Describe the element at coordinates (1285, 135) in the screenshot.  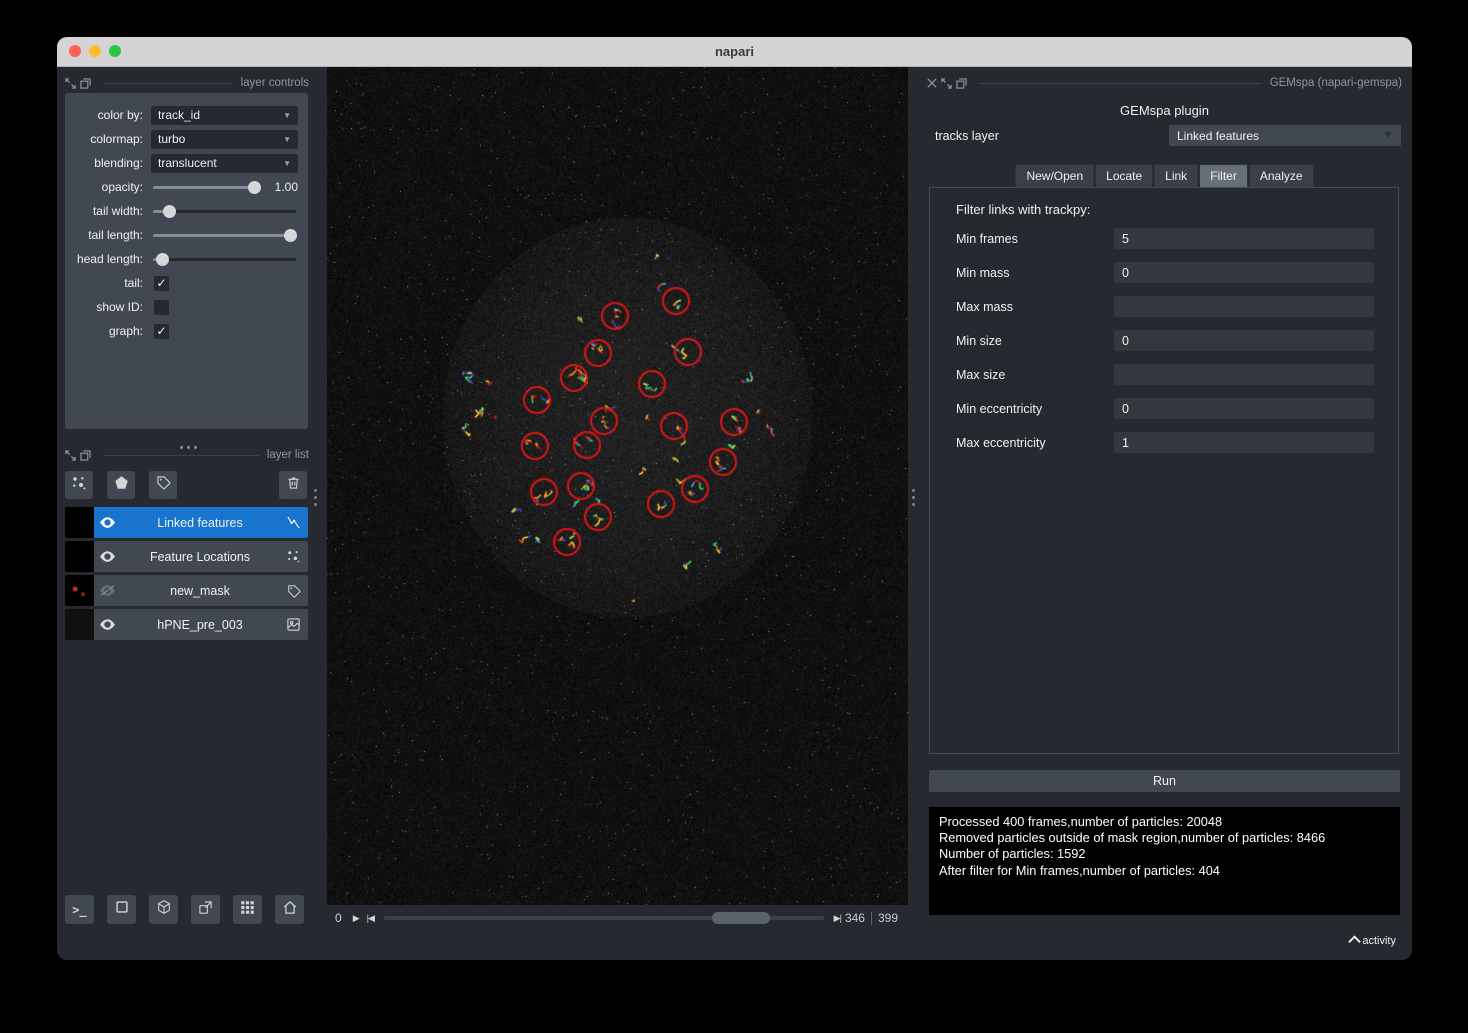
I see `tracks-layer-select: Linked features ▼` at that location.